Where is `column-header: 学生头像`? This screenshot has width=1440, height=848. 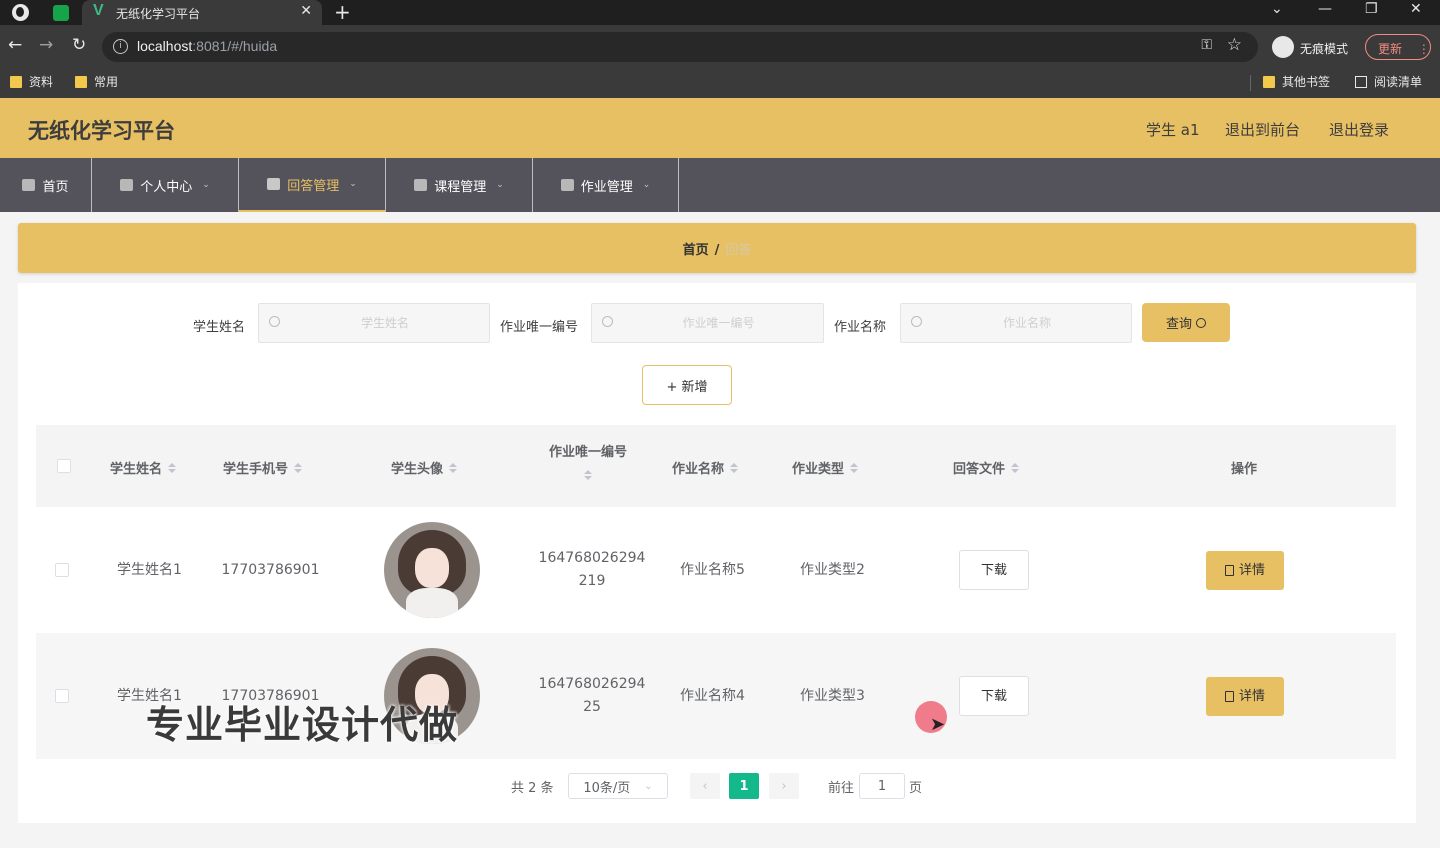
column-header: 学生头像 is located at coordinates (424, 467).